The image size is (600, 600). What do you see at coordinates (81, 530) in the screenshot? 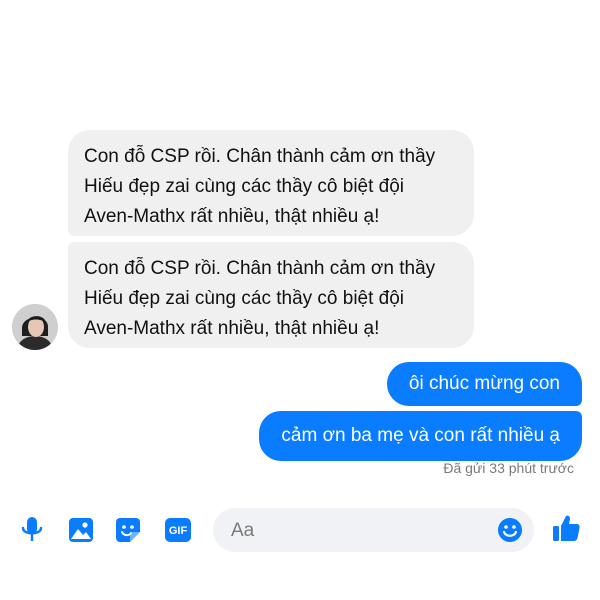
I see `image-icon` at bounding box center [81, 530].